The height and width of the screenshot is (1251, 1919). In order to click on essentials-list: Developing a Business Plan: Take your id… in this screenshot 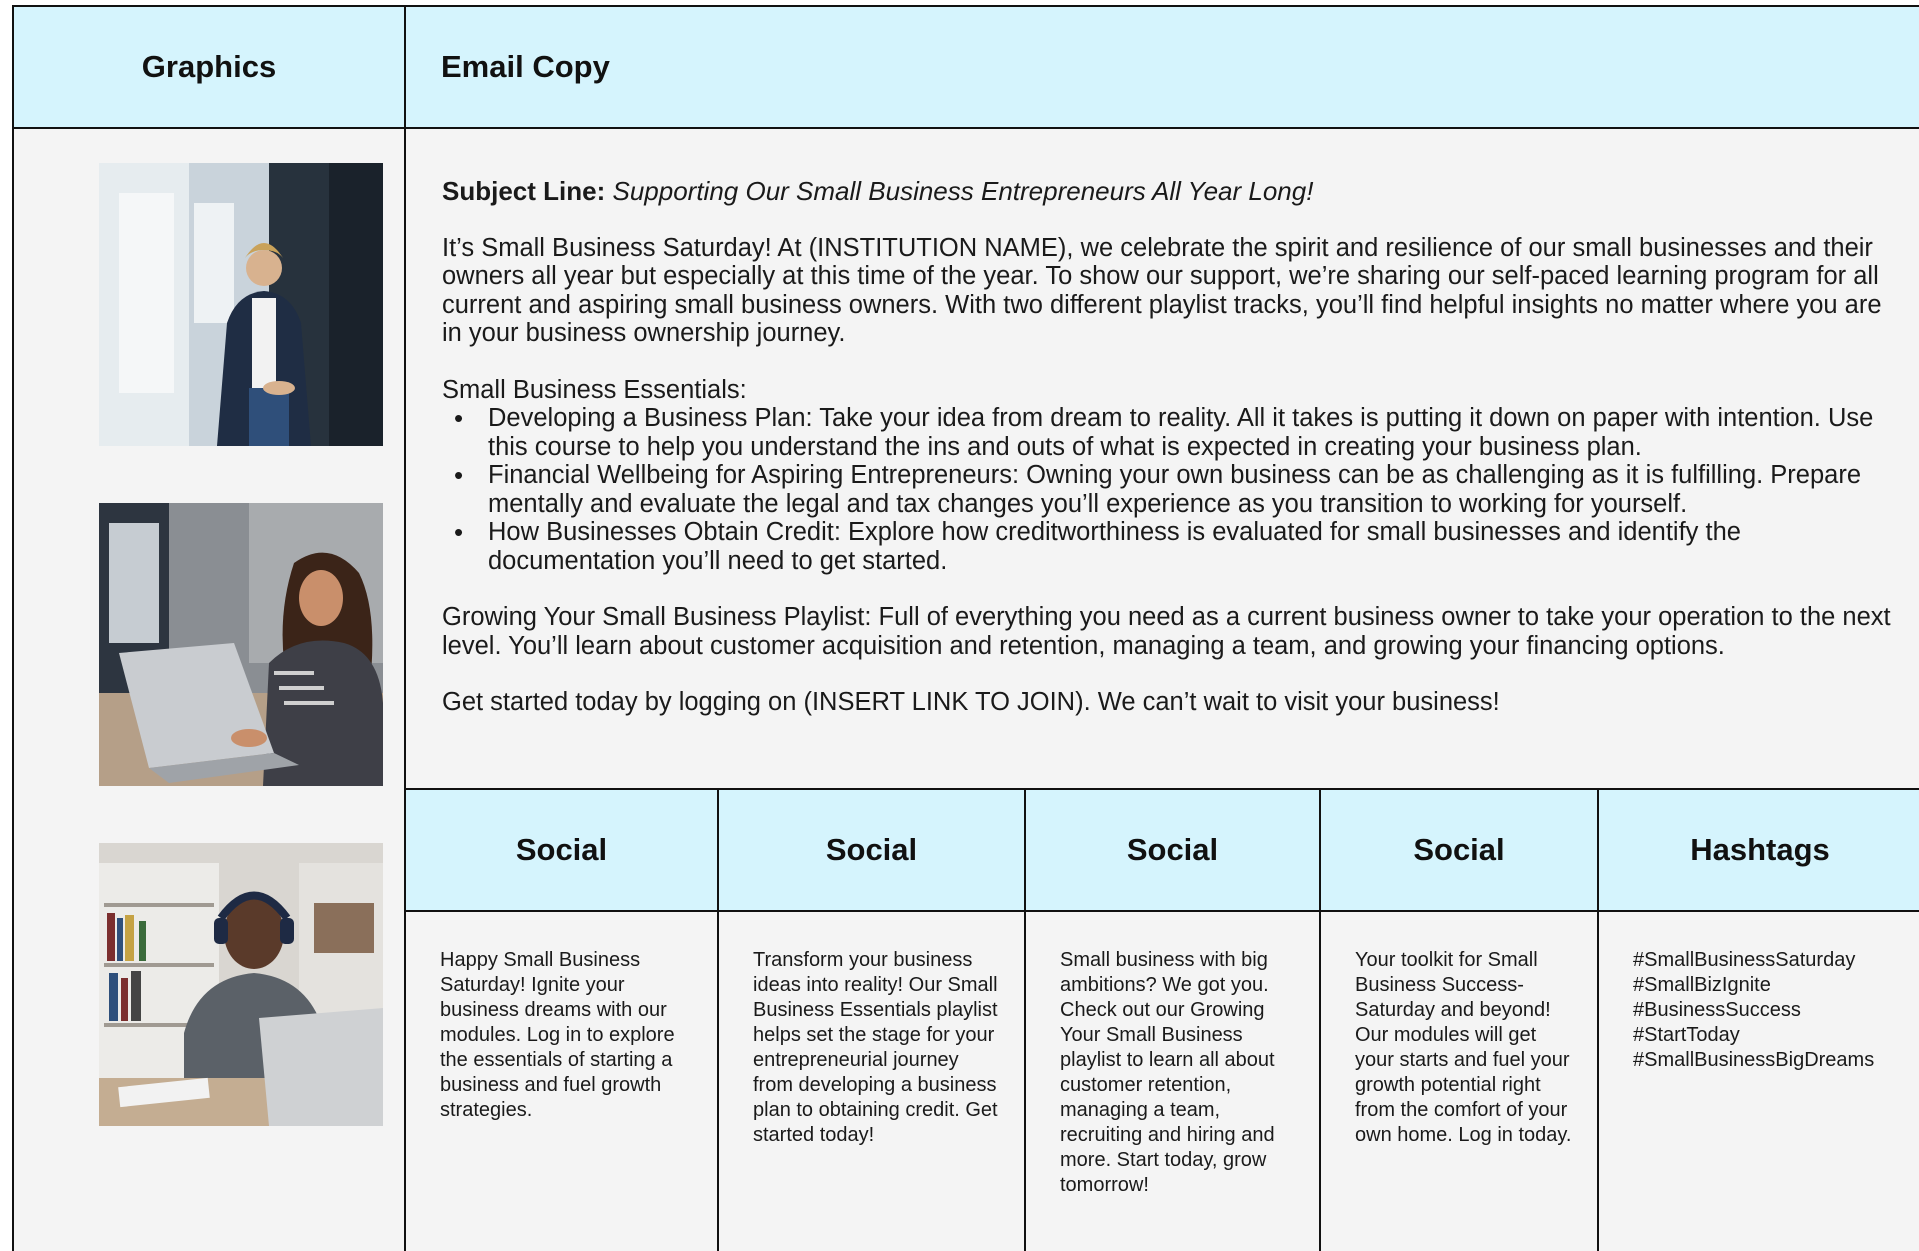, I will do `click(1166, 489)`.